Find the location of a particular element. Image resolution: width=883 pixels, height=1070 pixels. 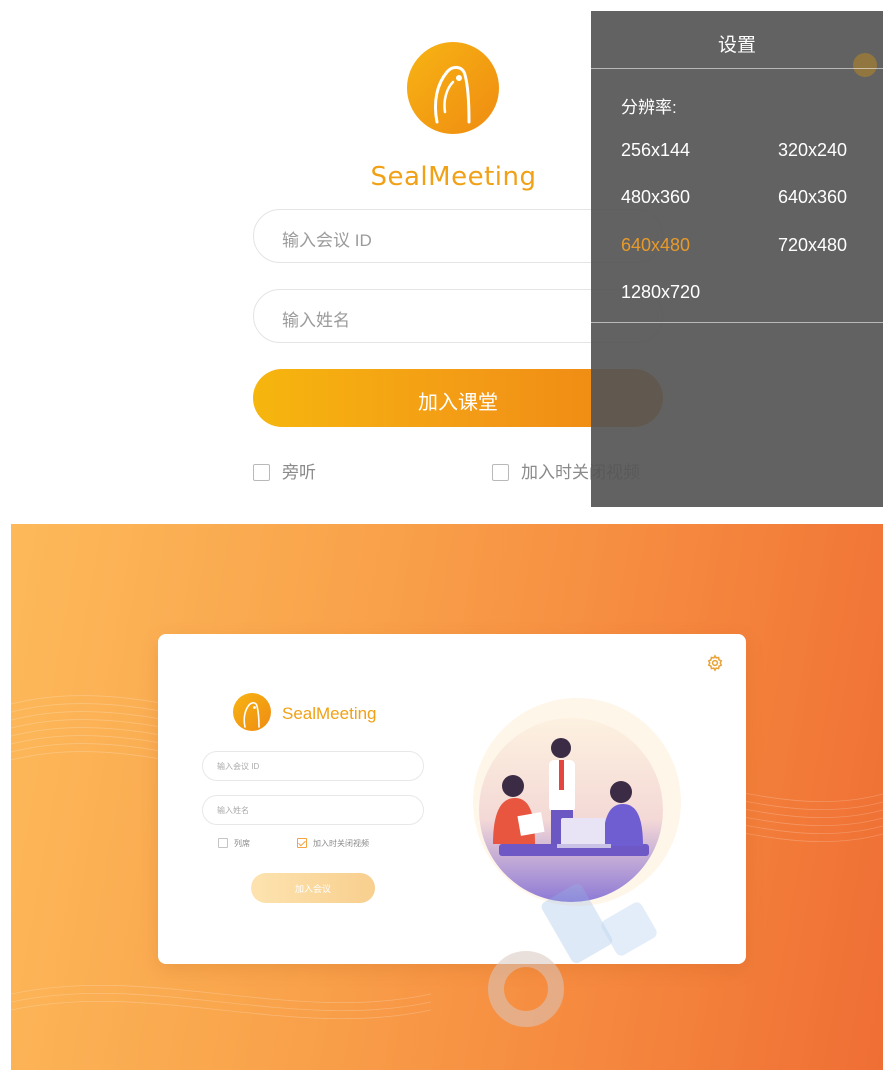

gear-icon is located at coordinates (715, 663).